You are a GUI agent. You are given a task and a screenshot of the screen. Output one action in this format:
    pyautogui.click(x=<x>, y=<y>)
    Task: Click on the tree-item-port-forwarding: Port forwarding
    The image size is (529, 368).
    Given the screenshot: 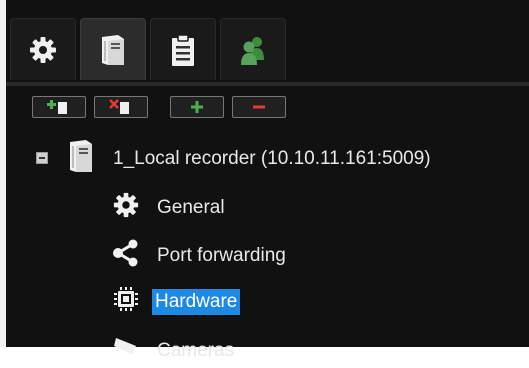 What is the action you would take?
    pyautogui.click(x=200, y=256)
    